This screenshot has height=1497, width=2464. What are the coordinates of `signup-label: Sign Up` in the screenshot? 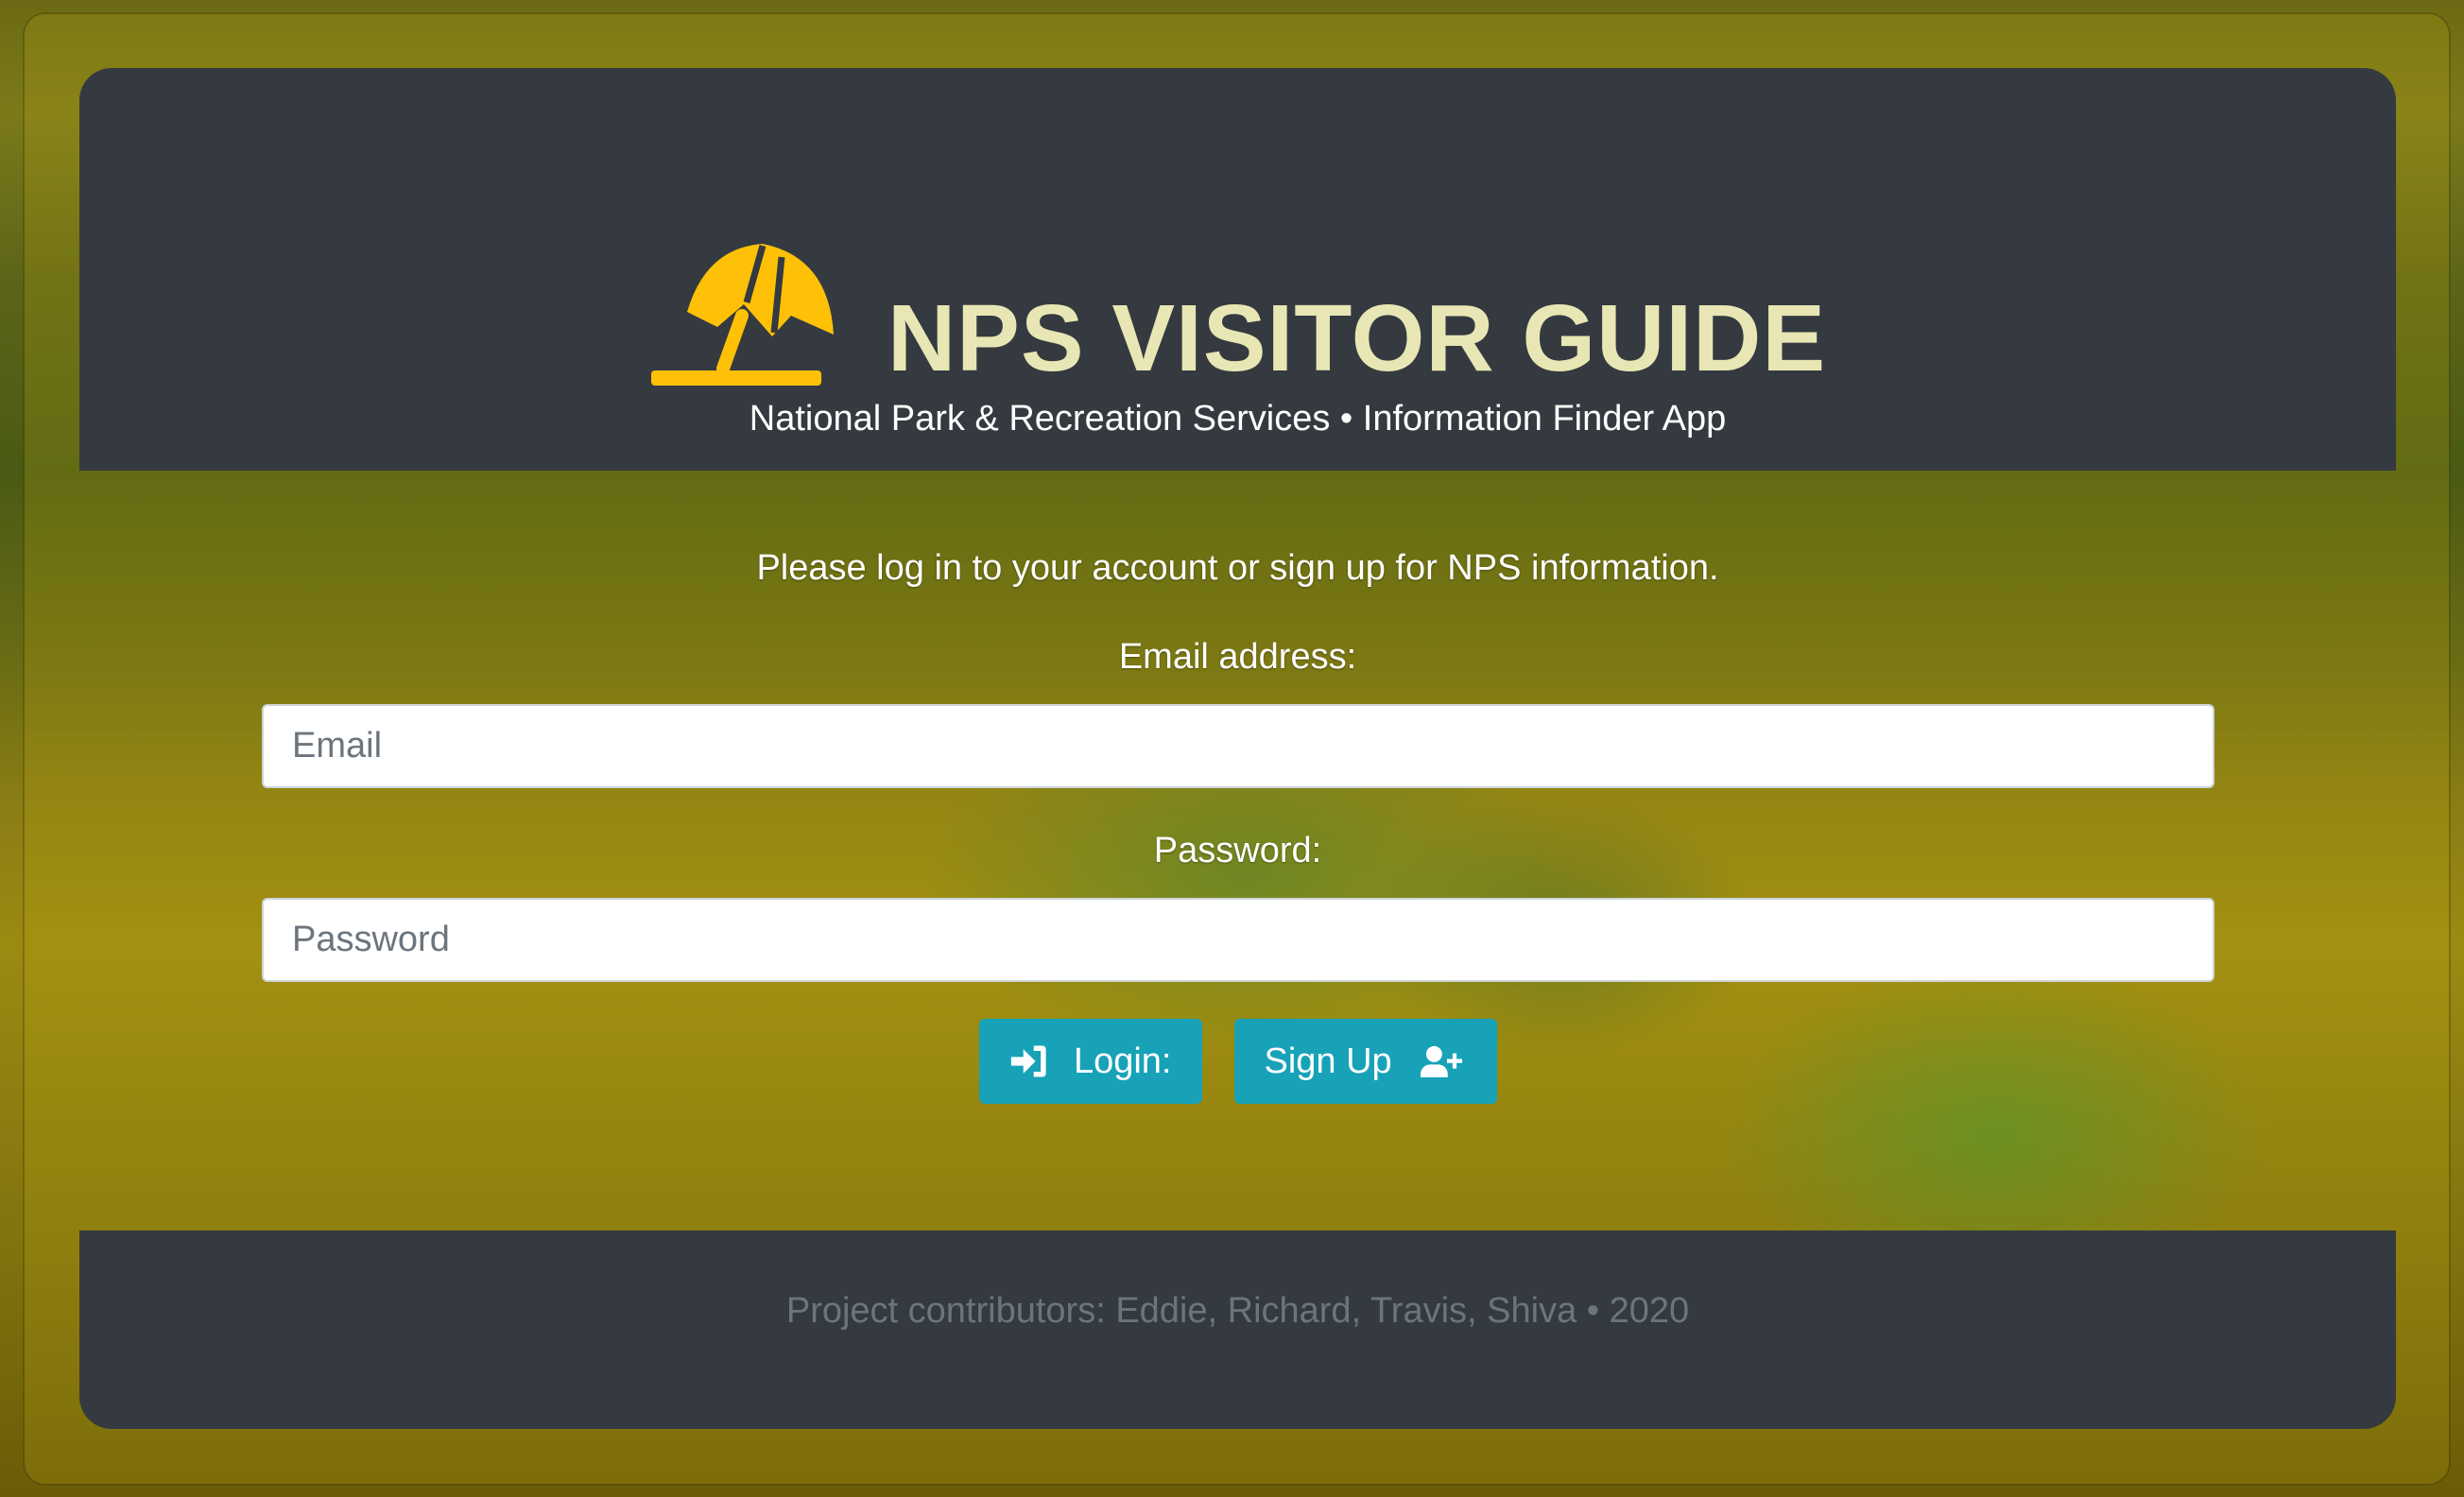 It's located at (1328, 1061).